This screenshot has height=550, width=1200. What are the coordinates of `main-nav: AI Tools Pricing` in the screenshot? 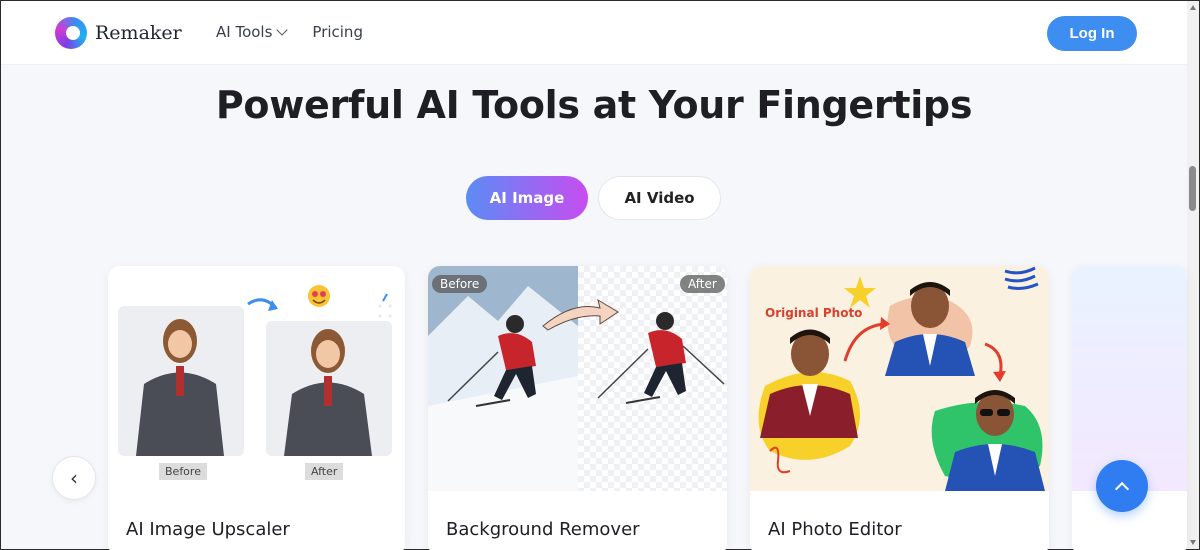 It's located at (289, 32).